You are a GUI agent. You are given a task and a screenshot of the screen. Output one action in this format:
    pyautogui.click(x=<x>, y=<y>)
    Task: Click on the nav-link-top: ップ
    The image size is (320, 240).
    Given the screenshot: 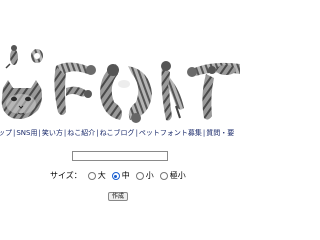 What is the action you would take?
    pyautogui.click(x=6, y=133)
    